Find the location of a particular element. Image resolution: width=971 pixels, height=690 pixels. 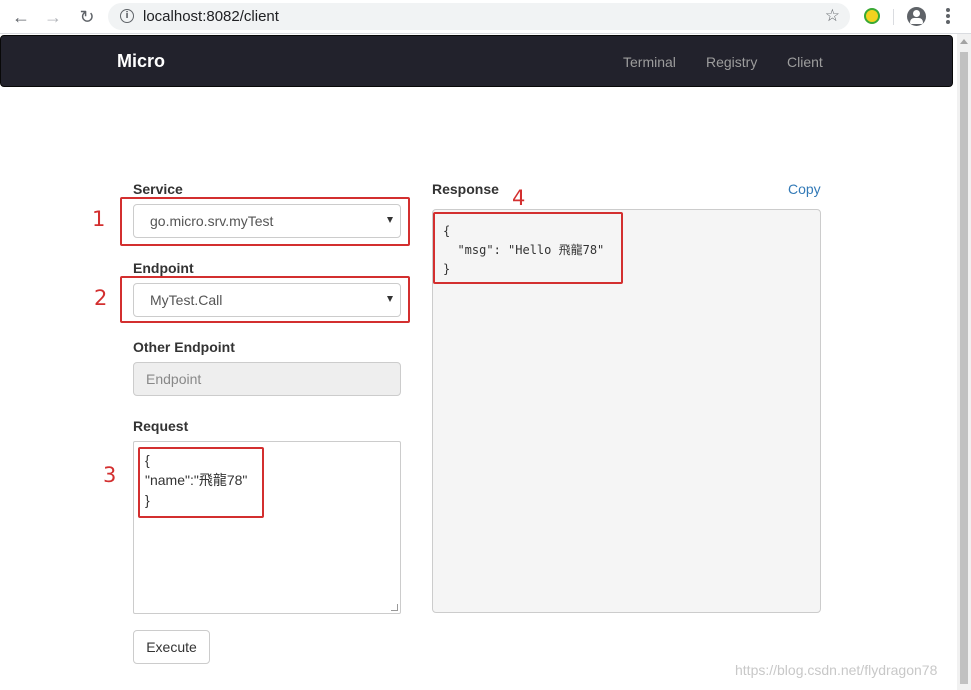

response-label: Response is located at coordinates (465, 189).